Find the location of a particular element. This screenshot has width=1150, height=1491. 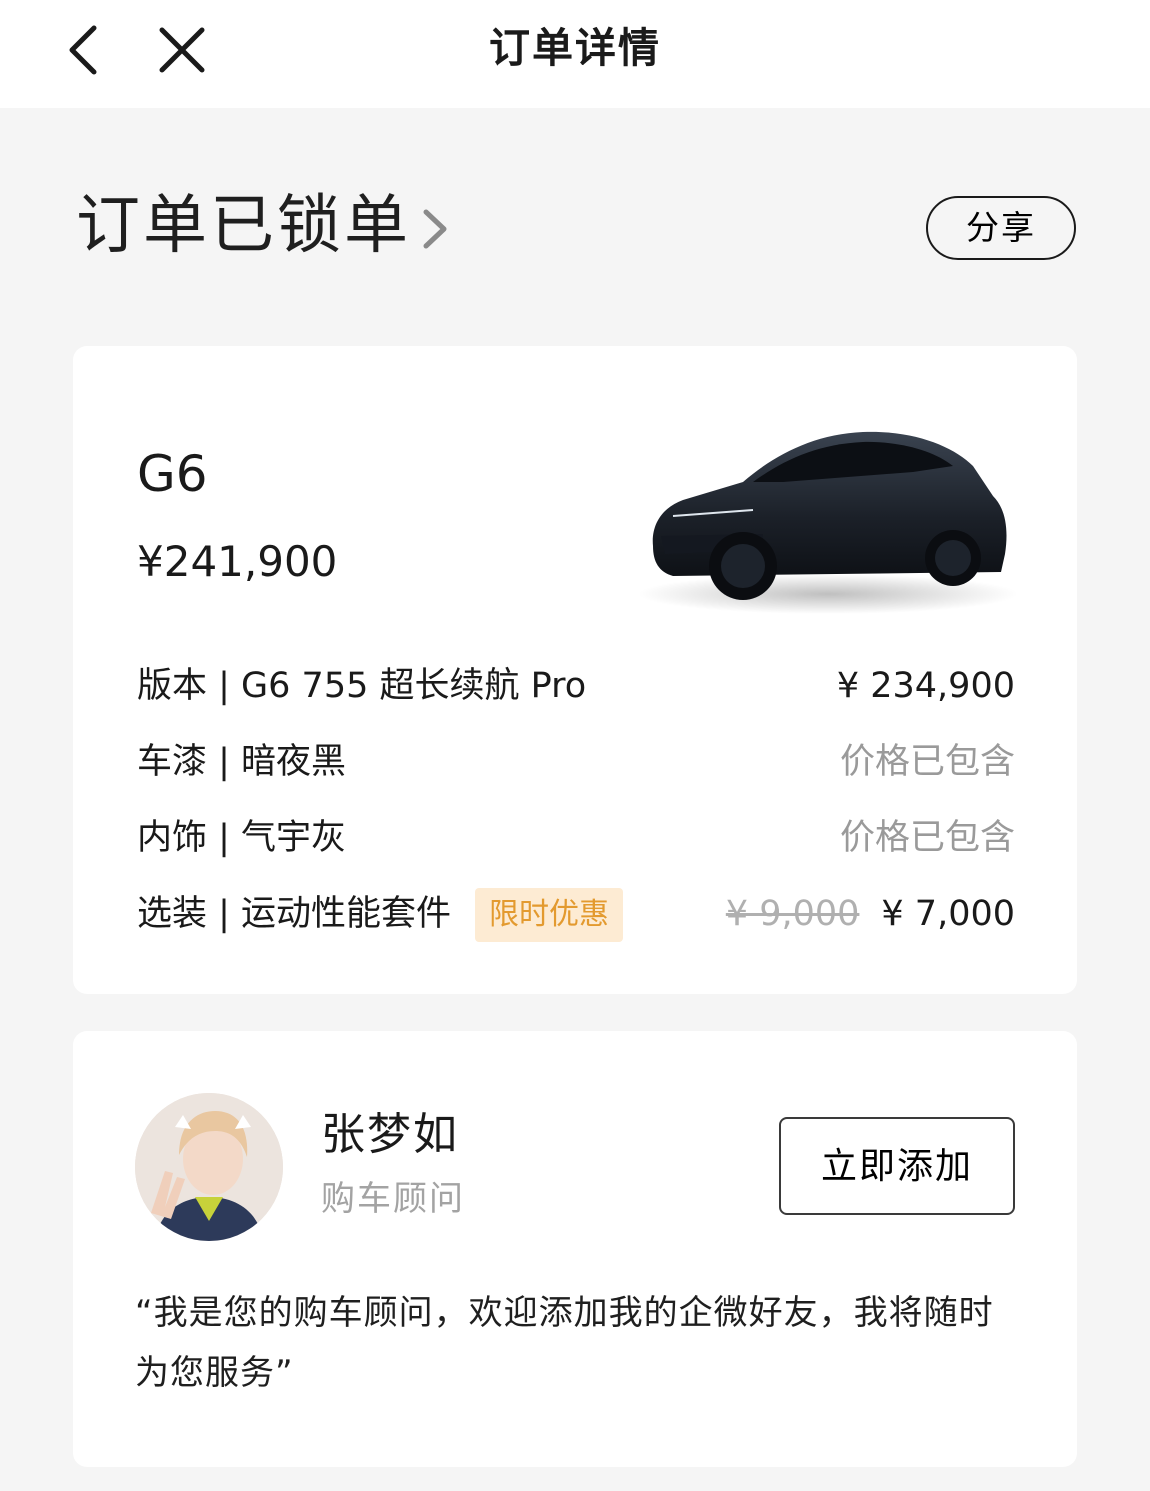

top-nav-bar: 订单详情 is located at coordinates (575, 54).